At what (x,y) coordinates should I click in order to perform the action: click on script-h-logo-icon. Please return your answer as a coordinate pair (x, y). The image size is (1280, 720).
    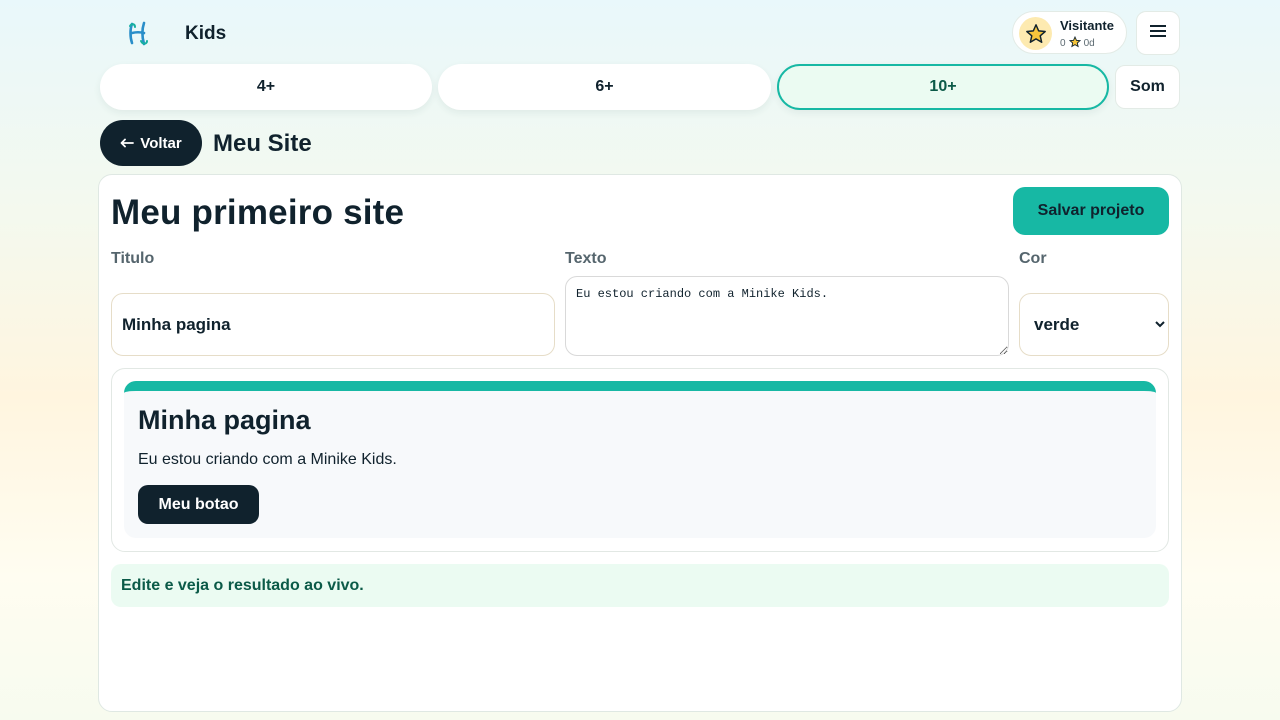
    Looking at the image, I should click on (139, 33).